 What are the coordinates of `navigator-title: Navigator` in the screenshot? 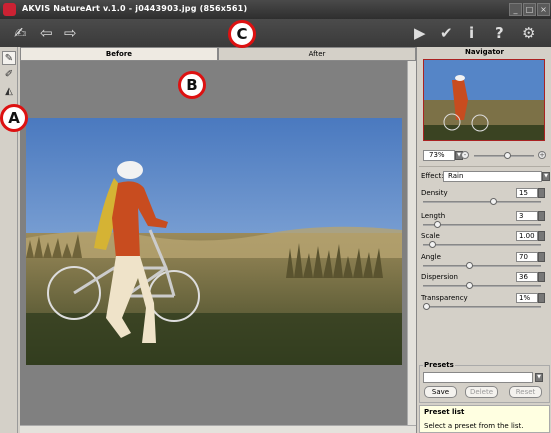 It's located at (484, 52).